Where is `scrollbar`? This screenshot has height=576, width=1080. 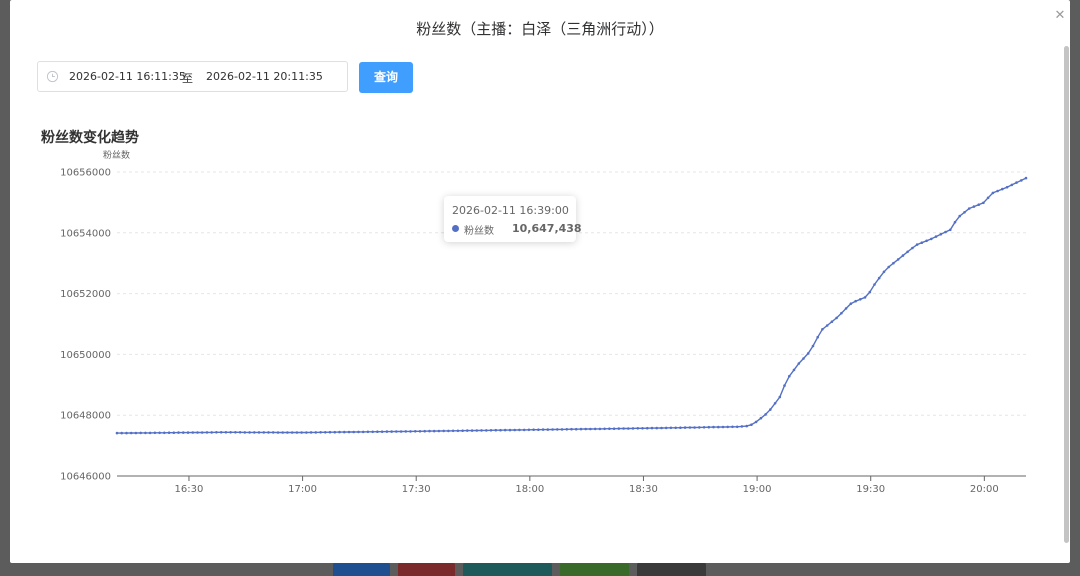 scrollbar is located at coordinates (1066, 292).